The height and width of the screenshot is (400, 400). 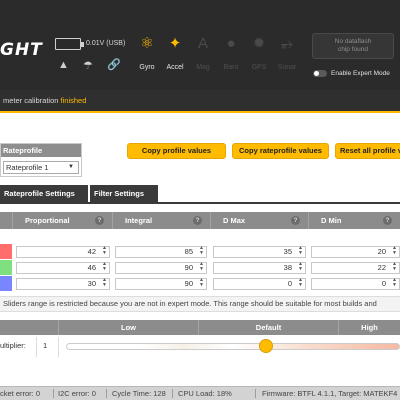 I want to click on sensor-accel: ✦ Accel, so click(x=175, y=54).